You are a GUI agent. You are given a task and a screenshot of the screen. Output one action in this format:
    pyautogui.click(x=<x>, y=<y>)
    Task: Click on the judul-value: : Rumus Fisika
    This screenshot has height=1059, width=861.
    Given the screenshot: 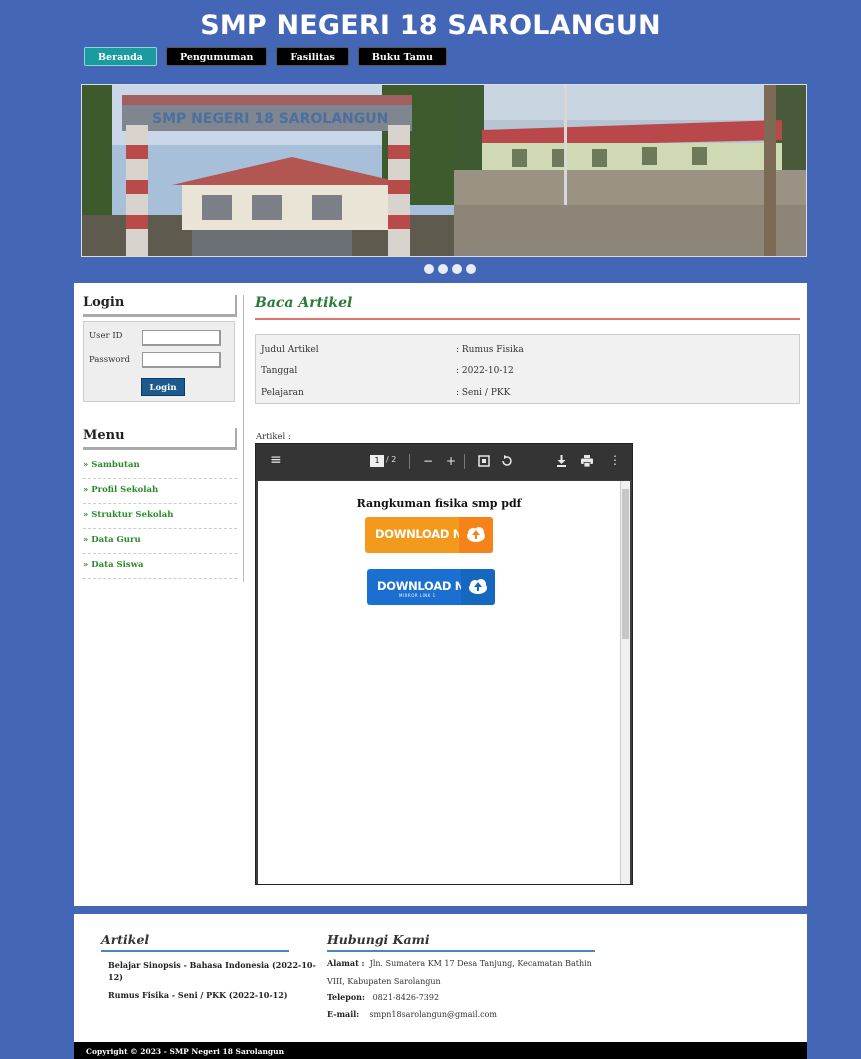 What is the action you would take?
    pyautogui.click(x=490, y=350)
    